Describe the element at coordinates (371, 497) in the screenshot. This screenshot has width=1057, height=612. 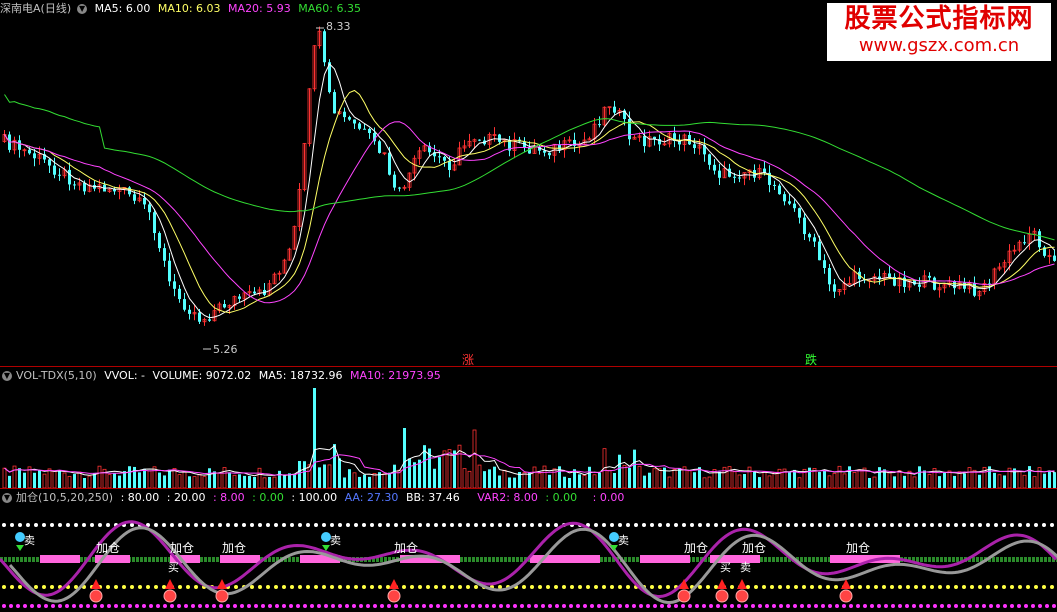
I see `ind-aa: AA: 27.30` at that location.